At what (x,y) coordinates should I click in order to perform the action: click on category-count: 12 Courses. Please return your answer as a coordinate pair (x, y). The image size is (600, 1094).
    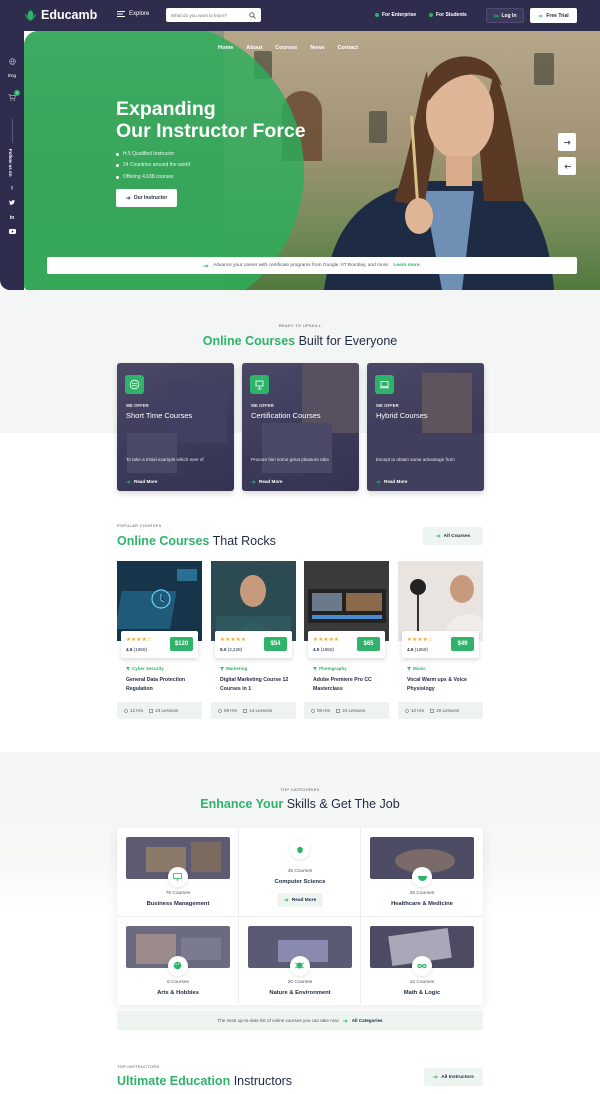
    Looking at the image, I should click on (422, 982).